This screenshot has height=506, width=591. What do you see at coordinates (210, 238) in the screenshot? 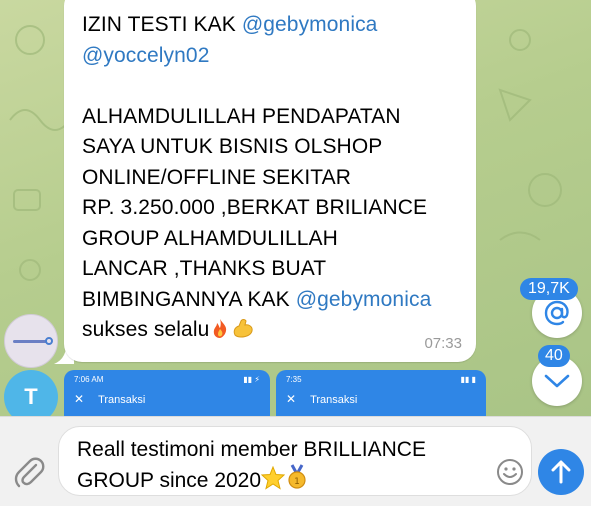
I see `message-line: GROUP ALHAMDULILLAH` at bounding box center [210, 238].